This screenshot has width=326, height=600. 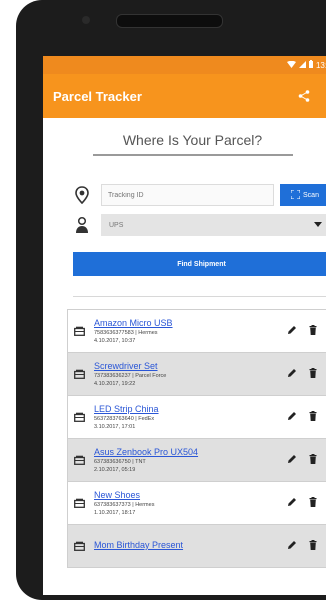 What do you see at coordinates (190, 409) in the screenshot?
I see `parcel-name: LED Strip China` at bounding box center [190, 409].